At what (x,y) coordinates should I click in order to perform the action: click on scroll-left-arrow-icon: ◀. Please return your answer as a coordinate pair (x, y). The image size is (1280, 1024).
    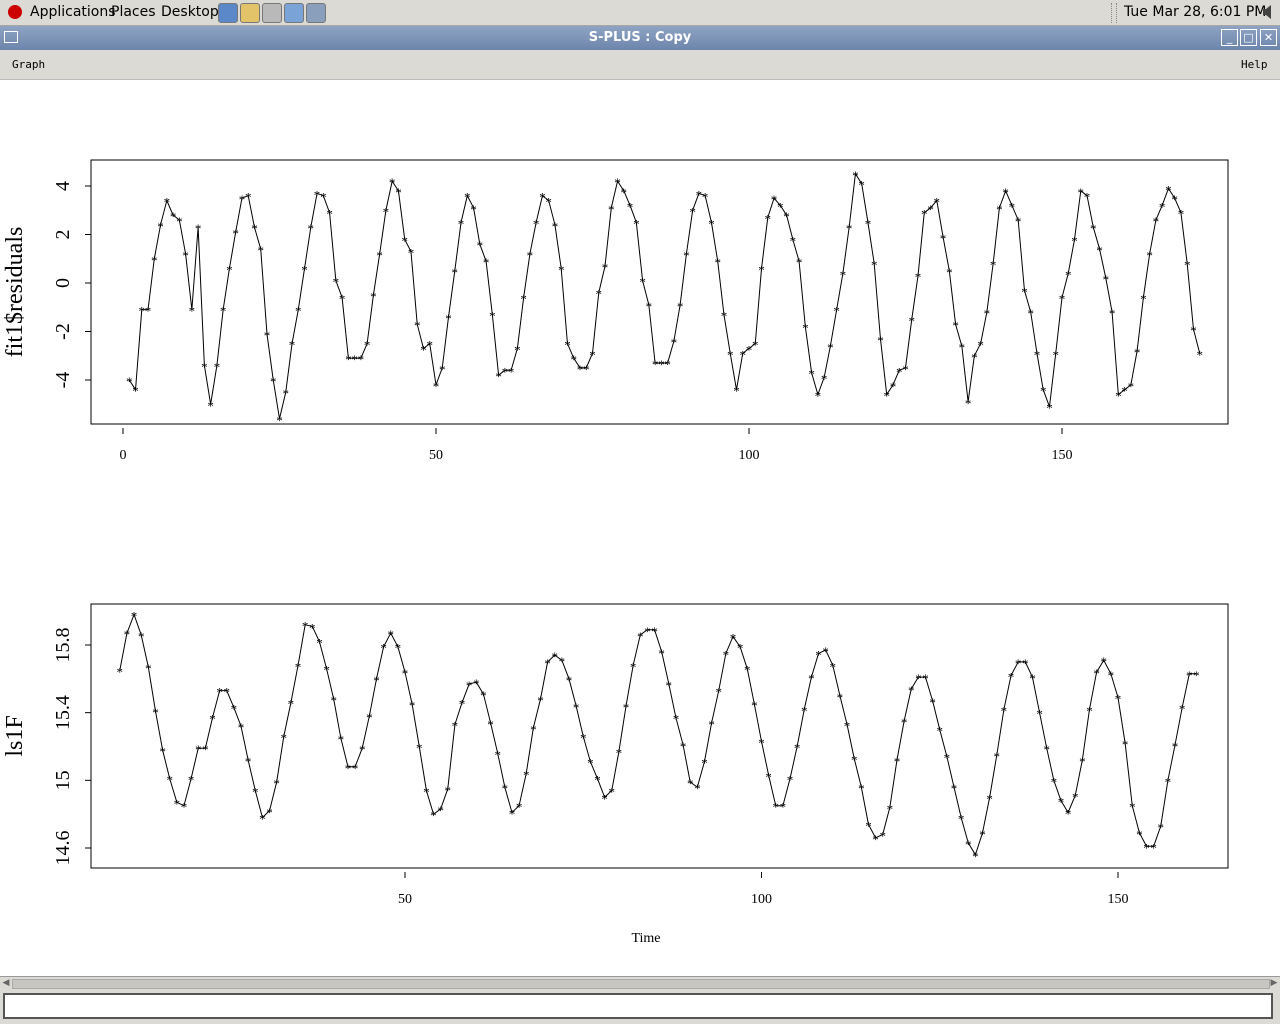
    Looking at the image, I should click on (6, 983).